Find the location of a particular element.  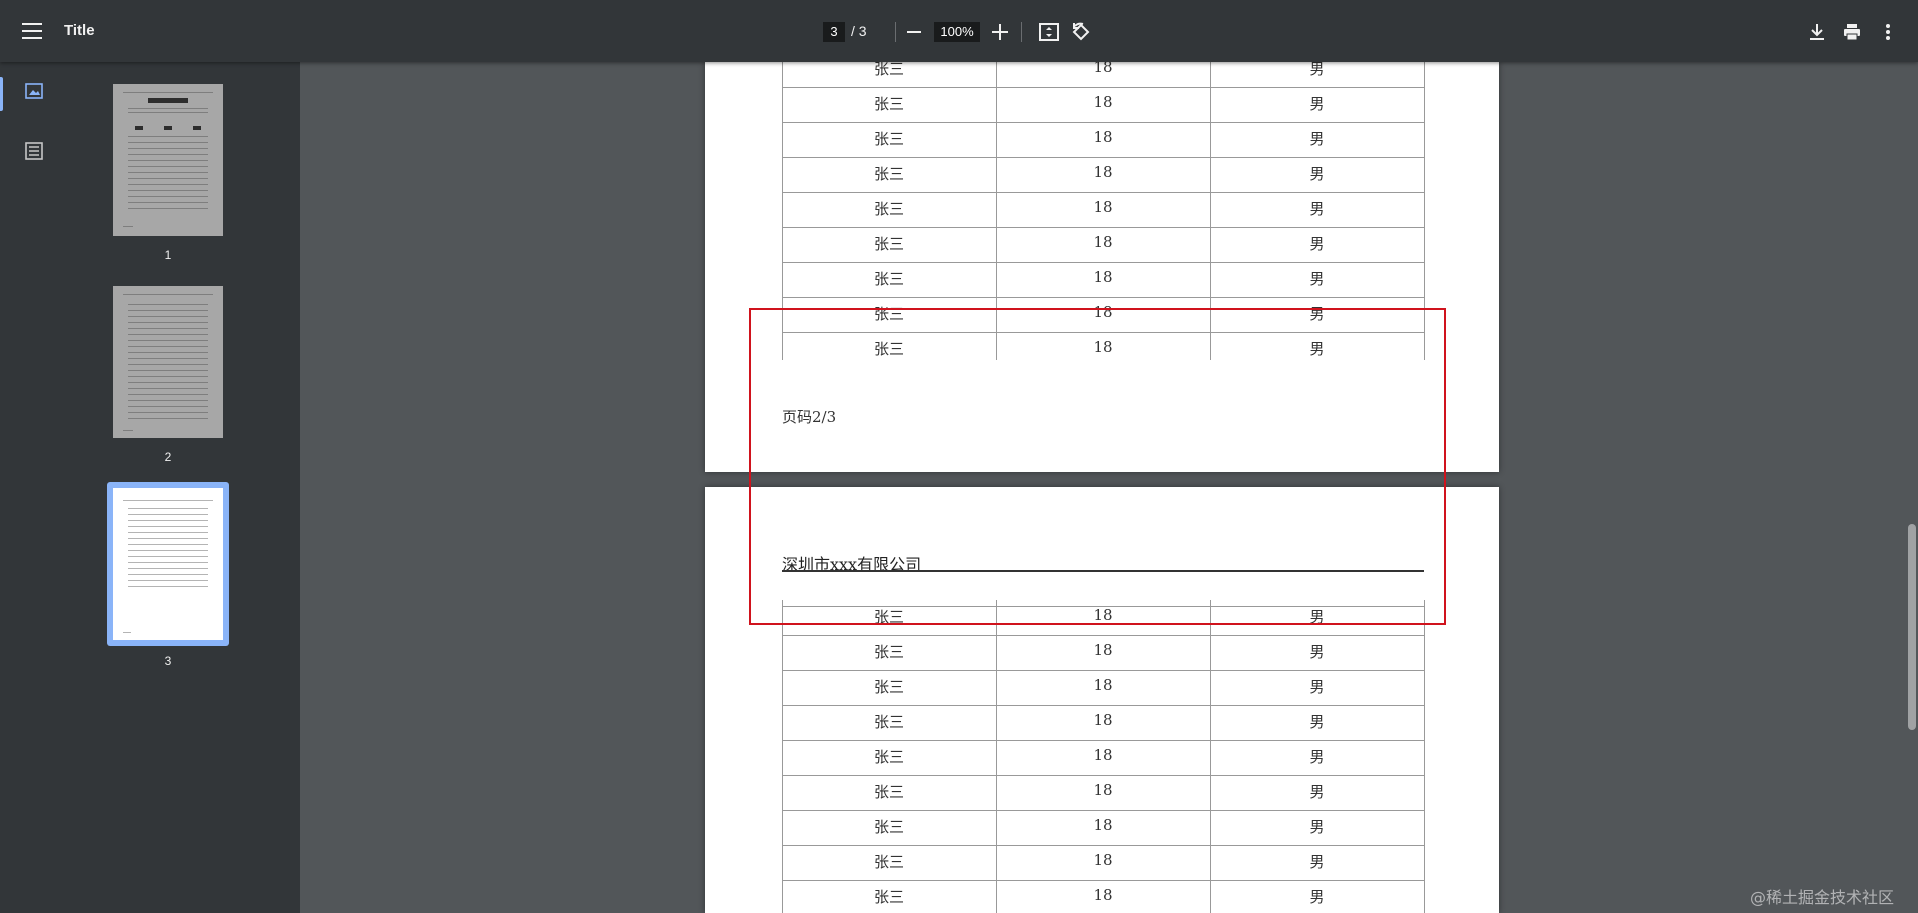

thumbnail-page-1: 1 is located at coordinates (168, 179).